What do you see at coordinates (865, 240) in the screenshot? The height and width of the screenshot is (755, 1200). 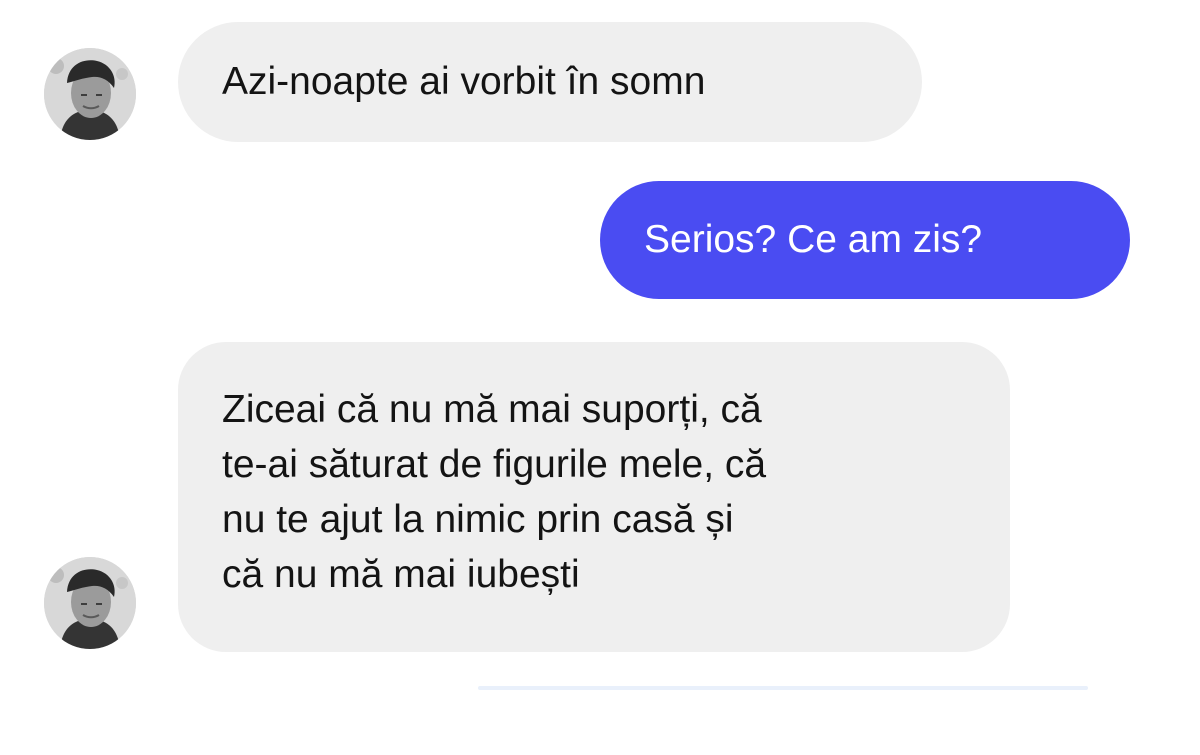 I see `outgoing-message-bubble: Serios? Ce am zis?` at bounding box center [865, 240].